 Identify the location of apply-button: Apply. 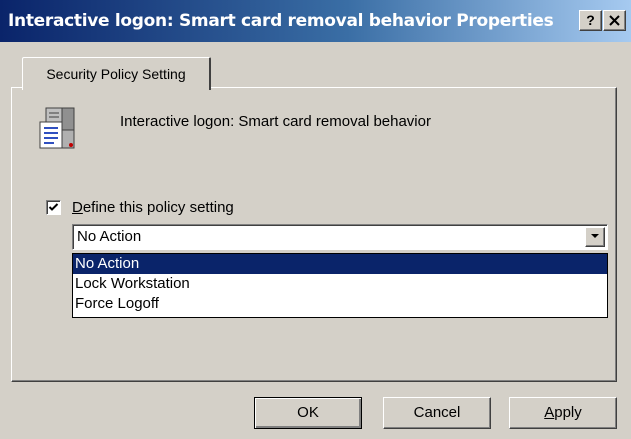
(563, 413).